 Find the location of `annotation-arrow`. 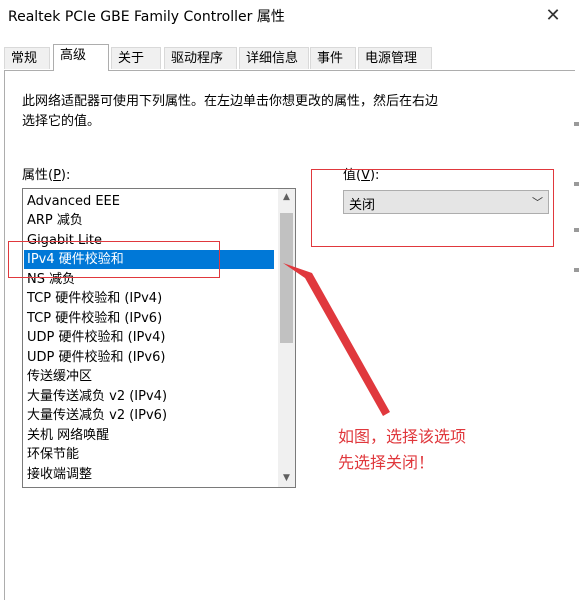

annotation-arrow is located at coordinates (336, 339).